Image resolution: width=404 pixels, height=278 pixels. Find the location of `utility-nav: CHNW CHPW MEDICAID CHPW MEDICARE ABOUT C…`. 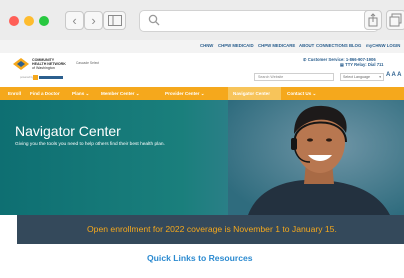

utility-nav: CHNW CHPW MEDICAID CHPW MEDICARE ABOUT C… is located at coordinates (202, 46).